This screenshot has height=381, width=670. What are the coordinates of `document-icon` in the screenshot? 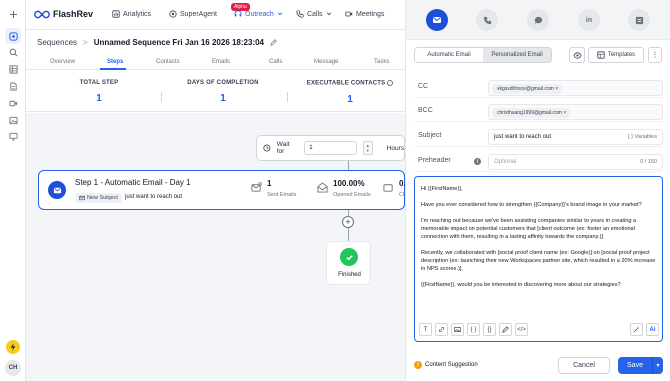 It's located at (13, 86).